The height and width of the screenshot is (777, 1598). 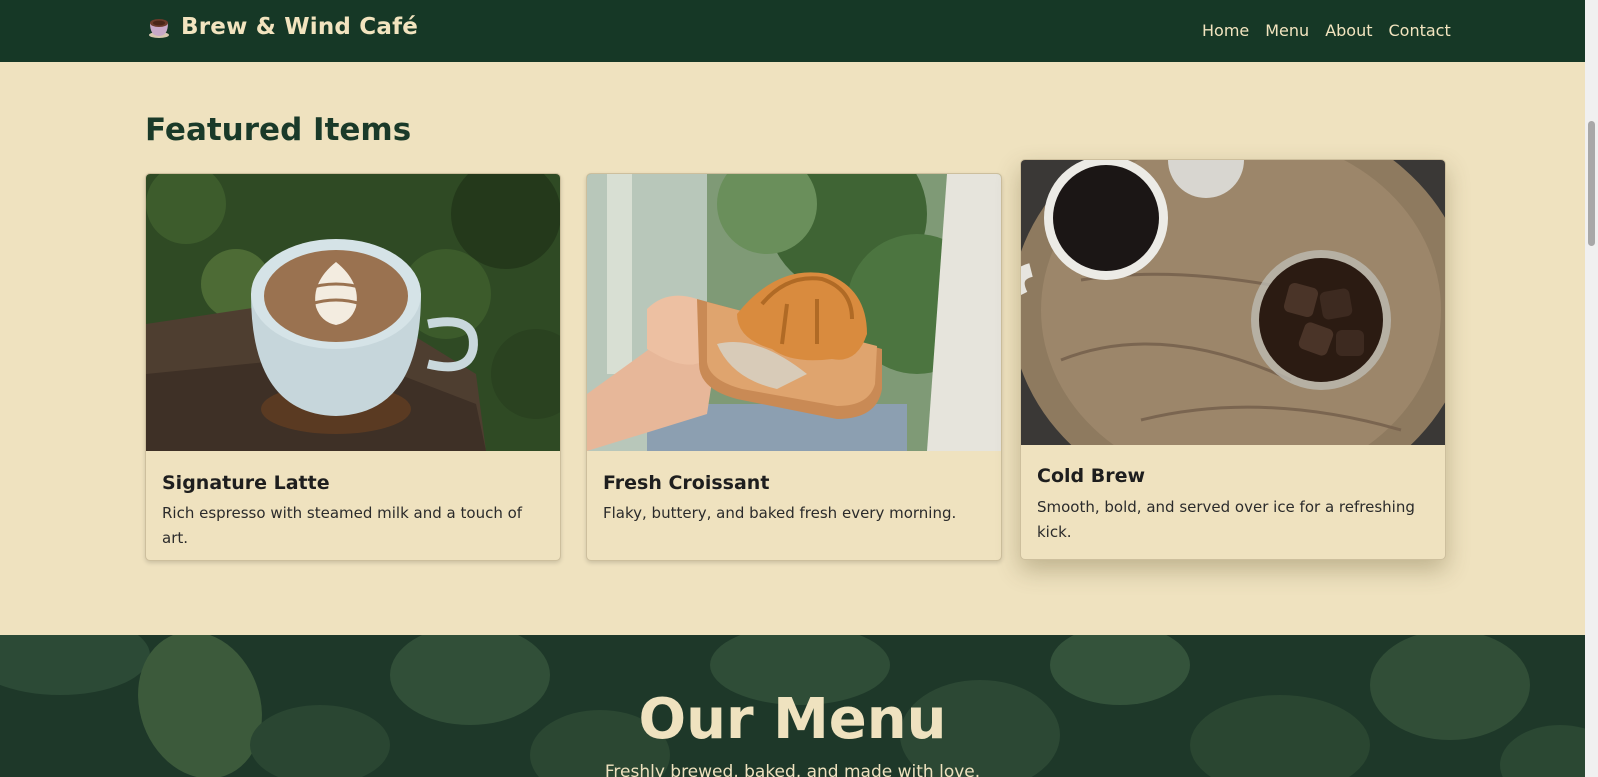 What do you see at coordinates (246, 483) in the screenshot?
I see `card-title: Signature Latte` at bounding box center [246, 483].